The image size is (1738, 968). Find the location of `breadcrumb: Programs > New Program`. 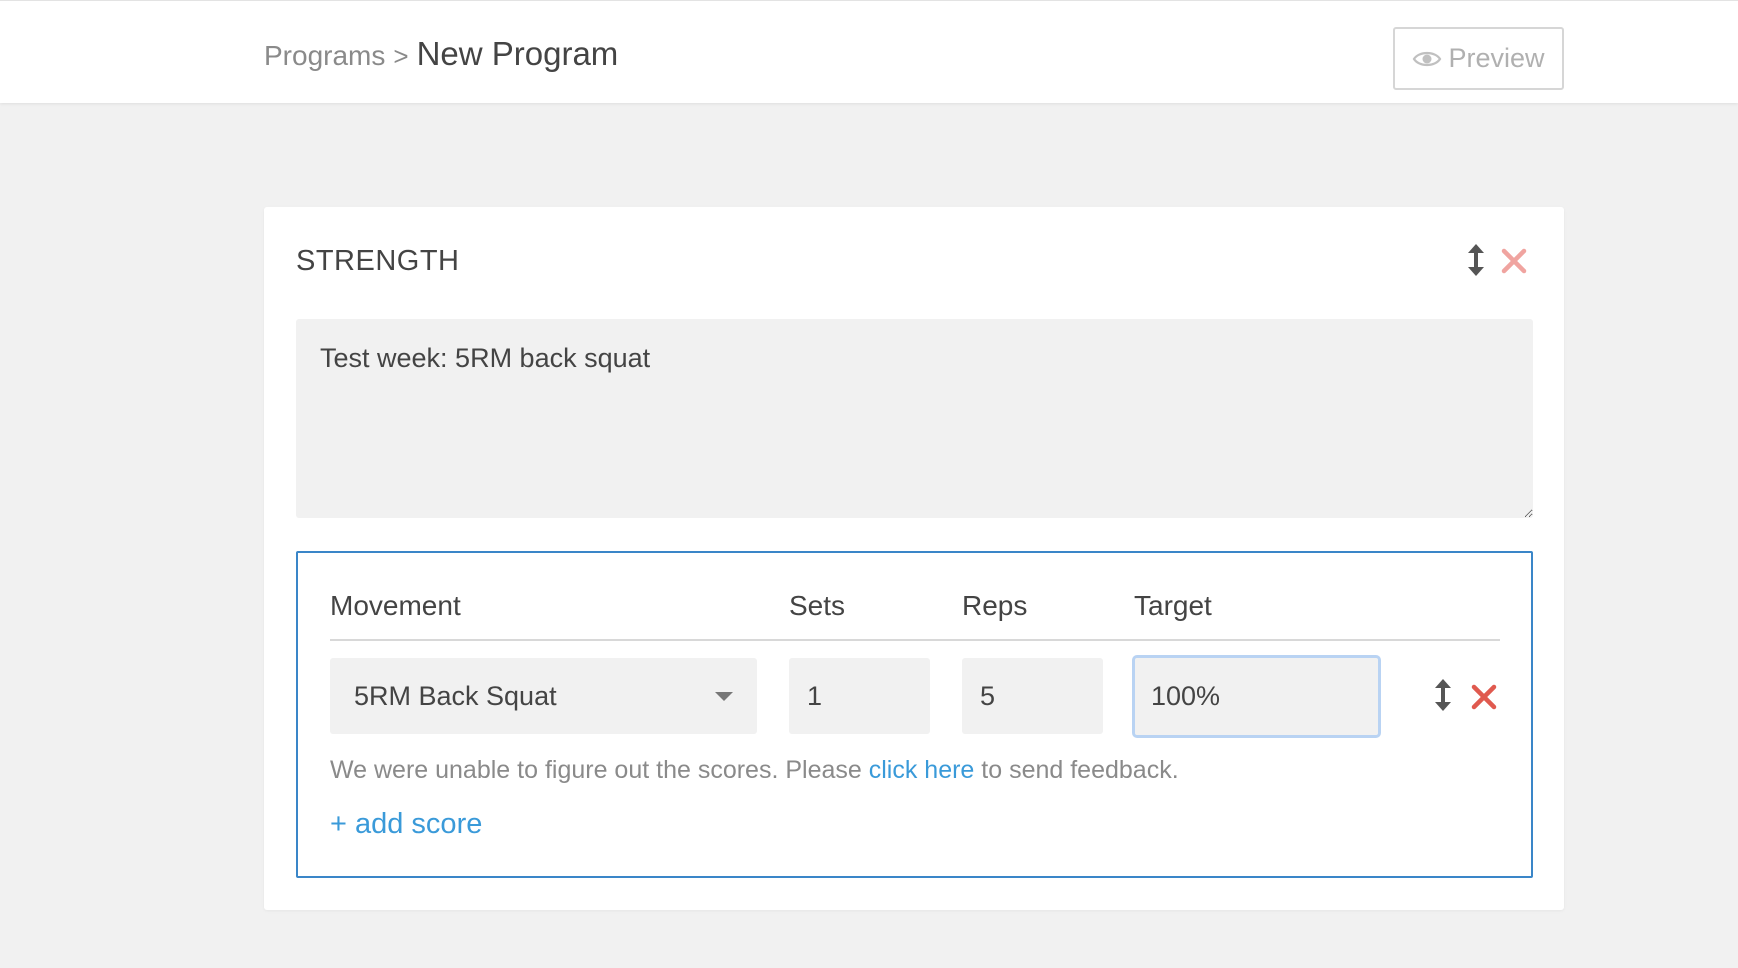

breadcrumb: Programs > New Program is located at coordinates (441, 54).